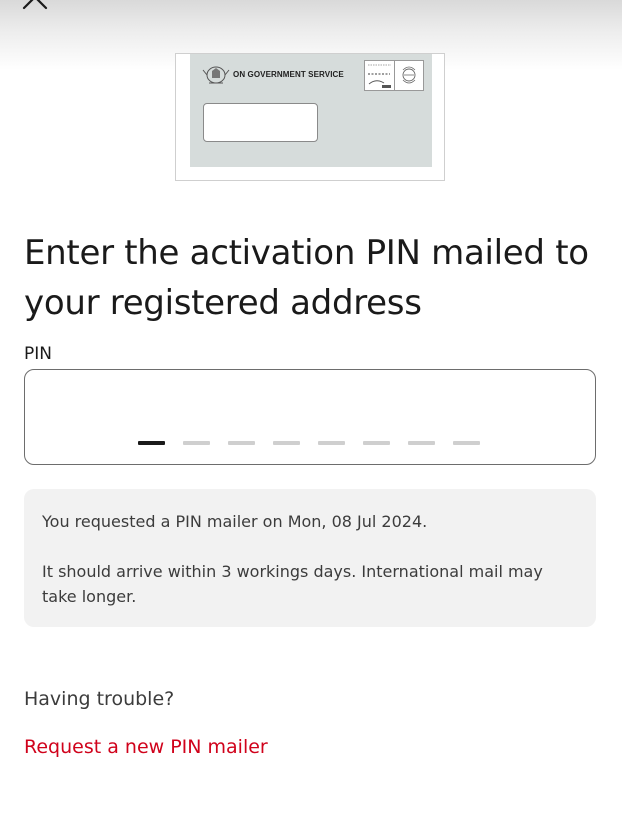  I want to click on having-trouble-text: Having trouble?, so click(99, 699).